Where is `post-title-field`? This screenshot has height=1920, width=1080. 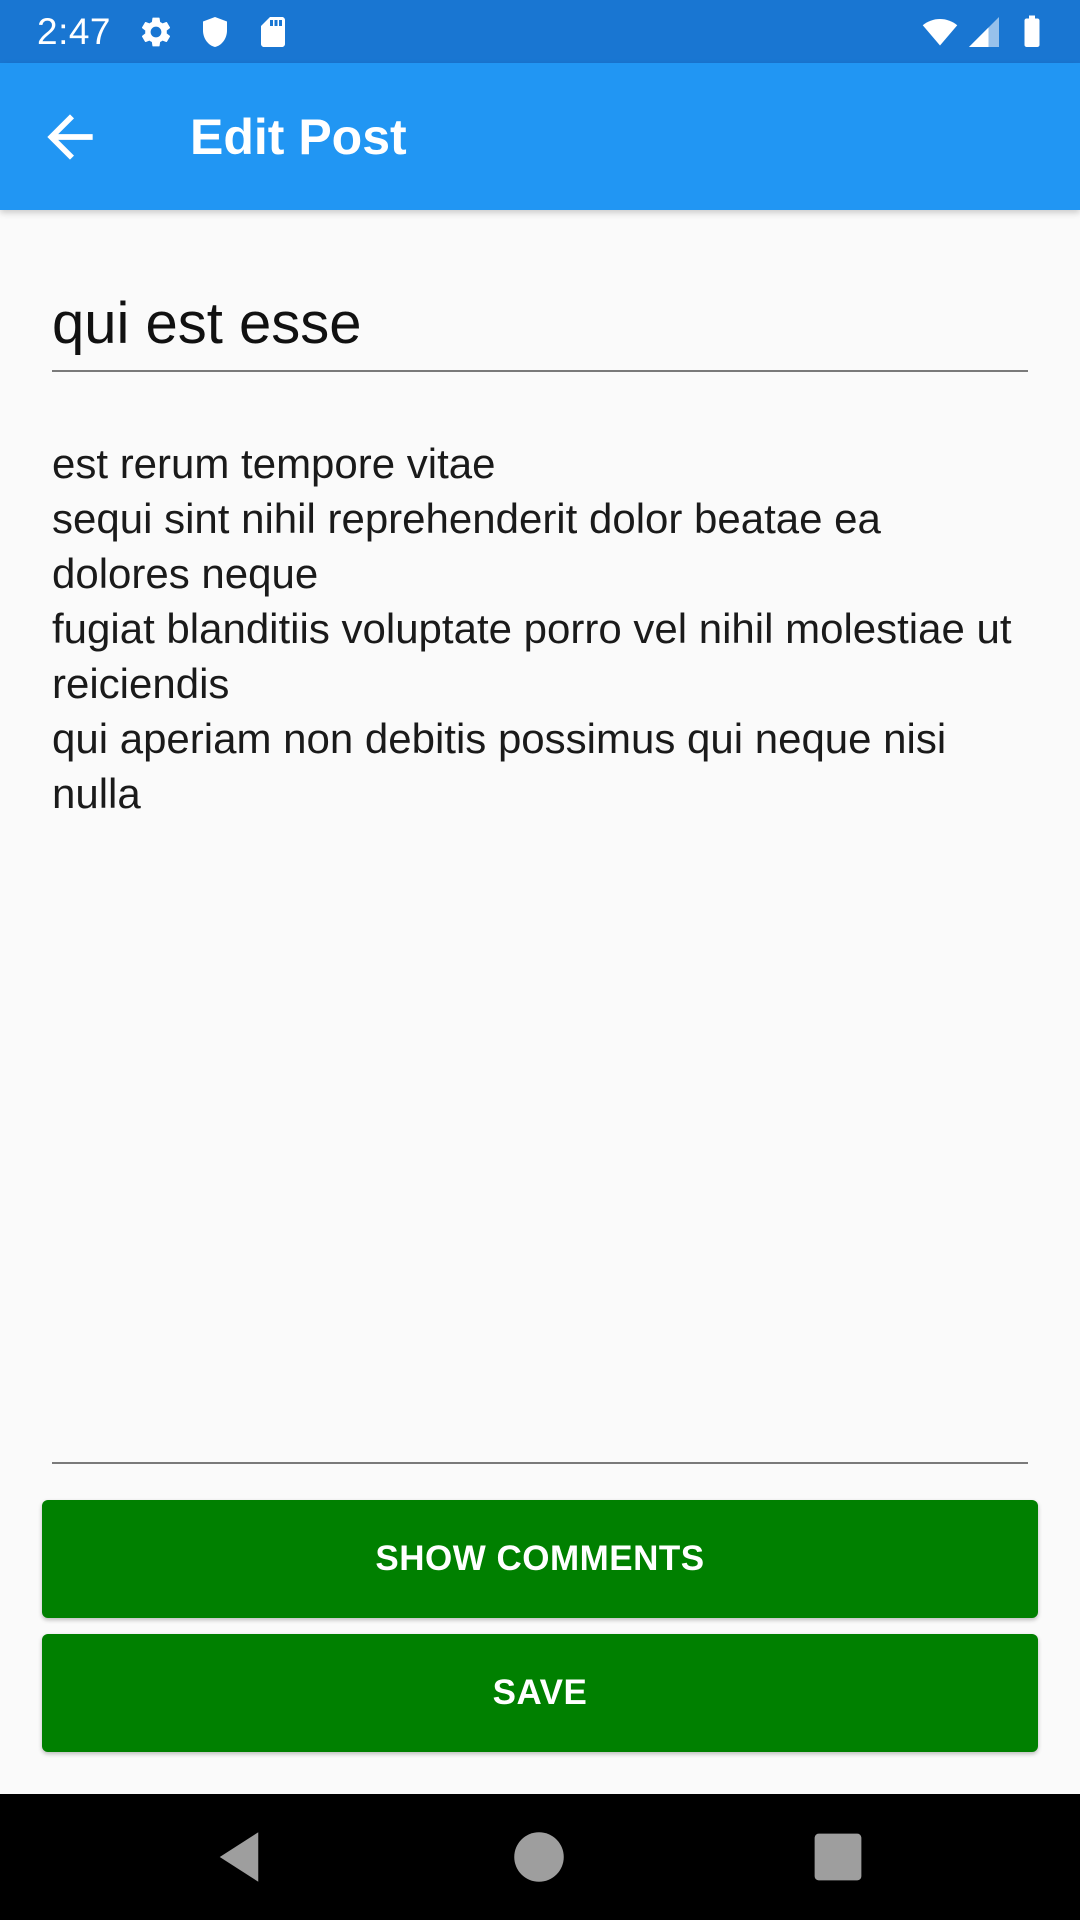
post-title-field is located at coordinates (540, 327).